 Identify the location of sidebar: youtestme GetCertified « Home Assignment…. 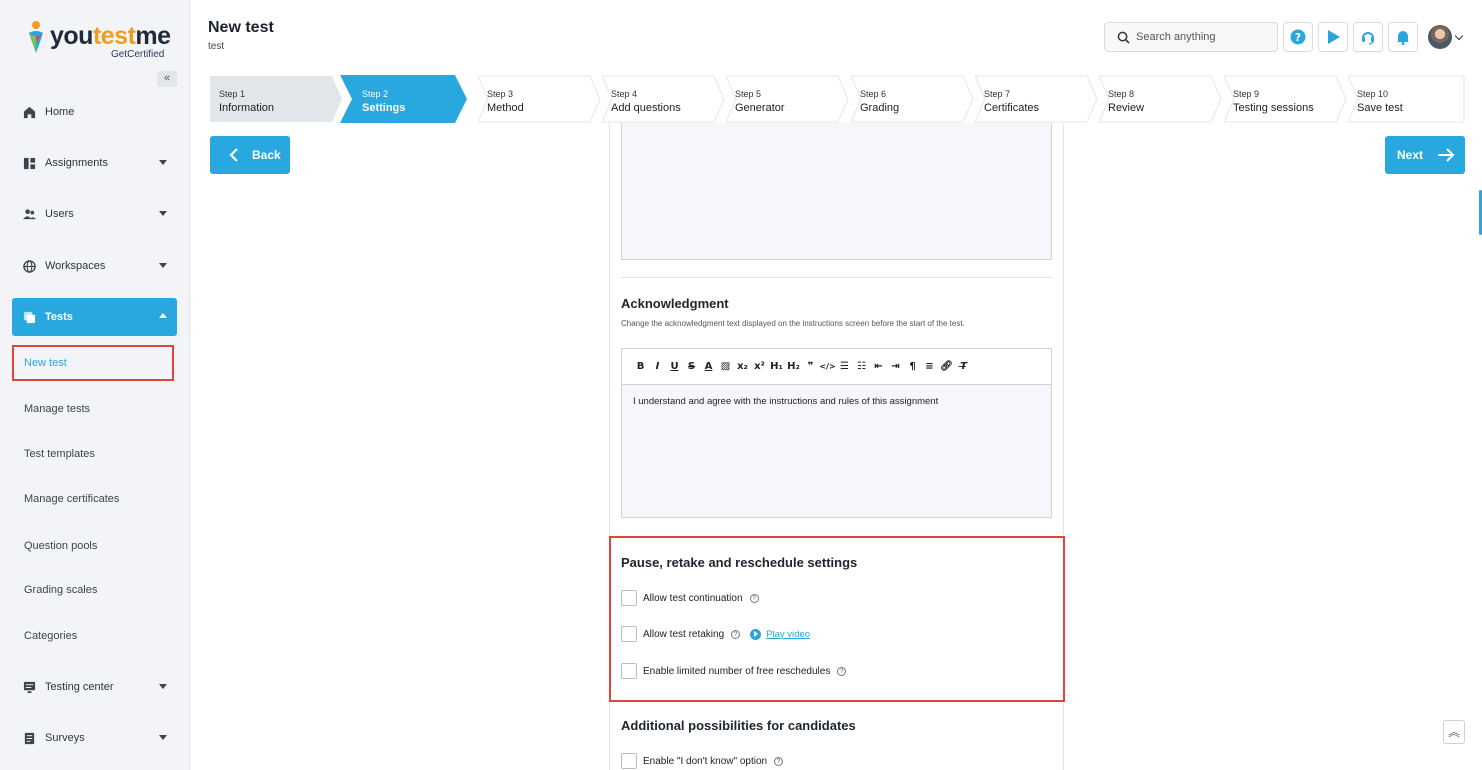
(95, 385).